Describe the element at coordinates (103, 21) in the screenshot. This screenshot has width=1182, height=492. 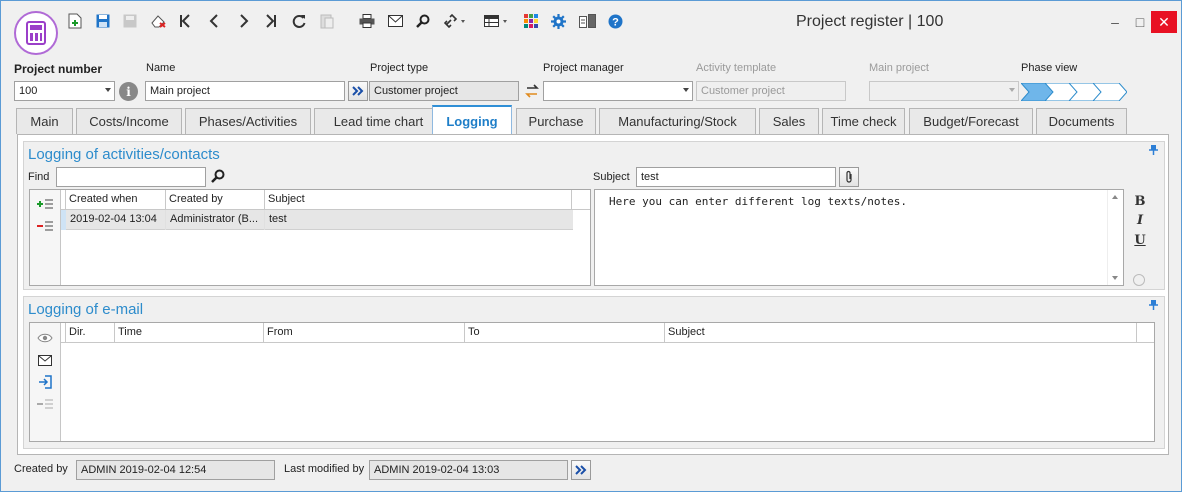
I see `save-icon` at that location.